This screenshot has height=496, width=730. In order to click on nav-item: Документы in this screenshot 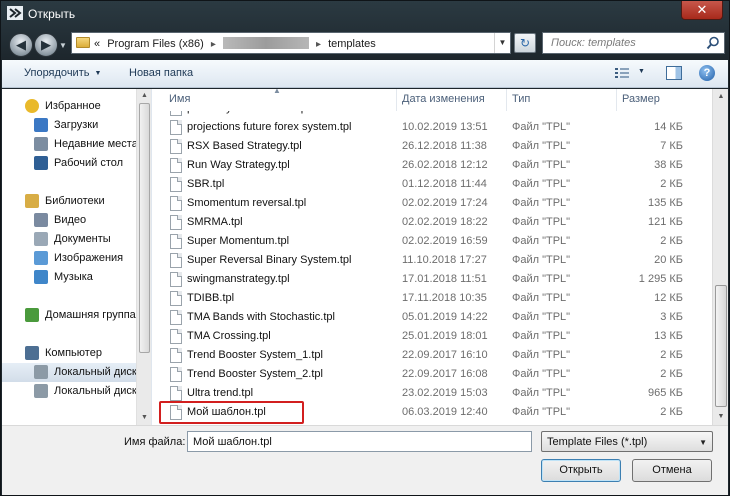, I will do `click(69, 239)`.